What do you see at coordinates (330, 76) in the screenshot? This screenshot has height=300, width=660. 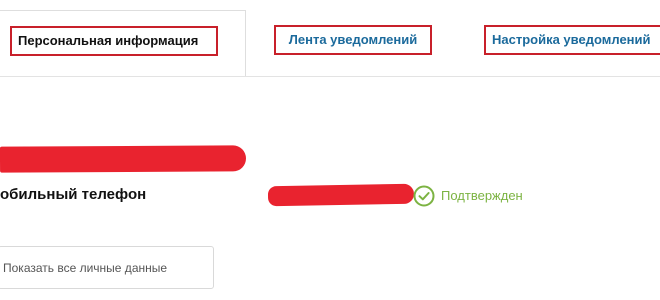 I see `tabs-divider` at bounding box center [330, 76].